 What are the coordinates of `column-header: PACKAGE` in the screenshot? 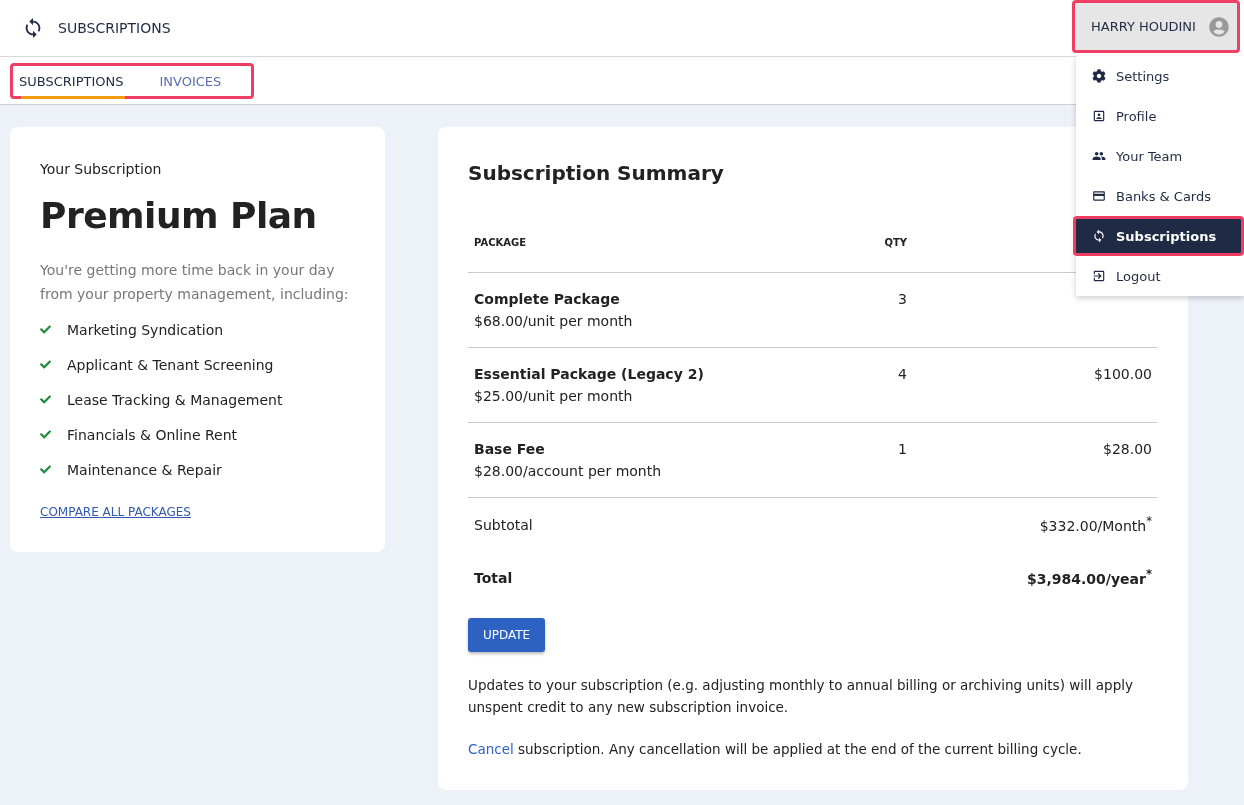 It's located at (501, 242).